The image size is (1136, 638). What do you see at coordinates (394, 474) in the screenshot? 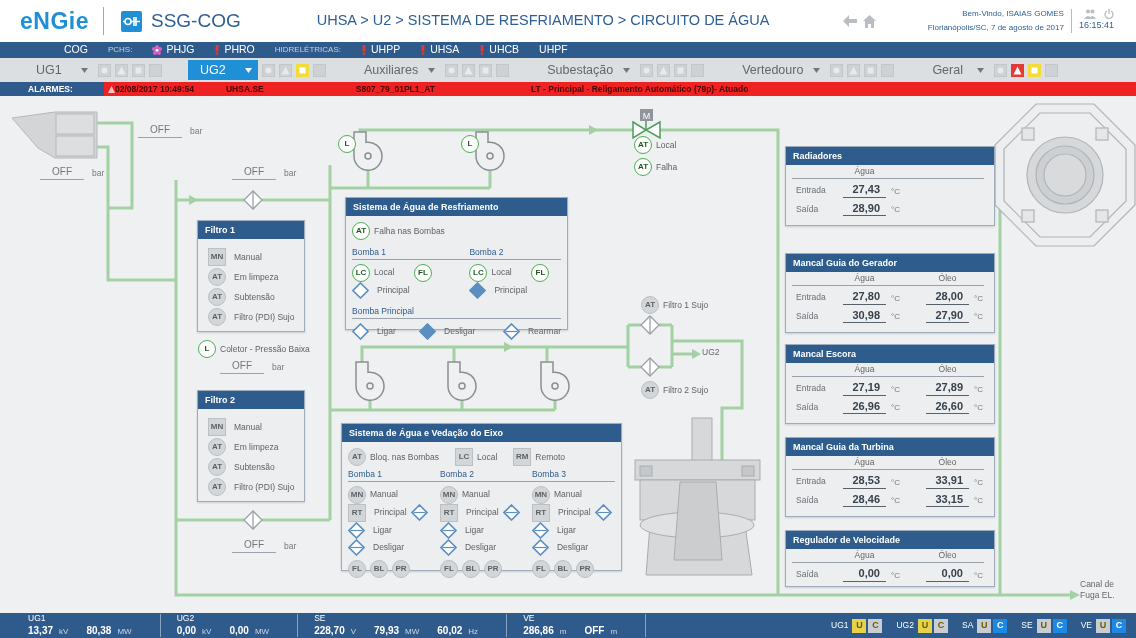
I see `column-heading: Bomba 1` at bounding box center [394, 474].